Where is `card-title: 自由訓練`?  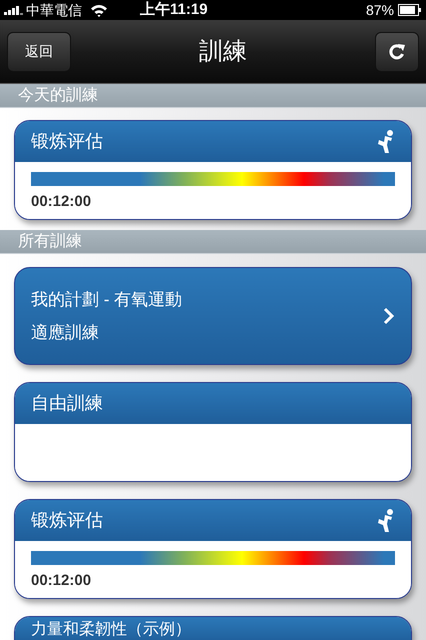
card-title: 自由訓練 is located at coordinates (67, 403).